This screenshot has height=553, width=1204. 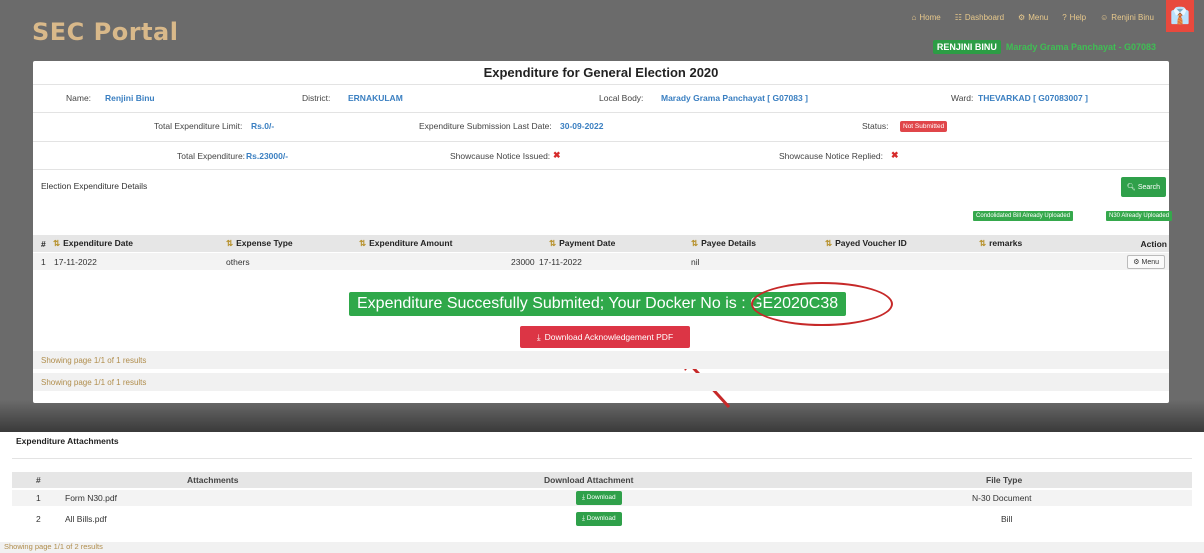 I want to click on help-icon: ?, so click(x=1064, y=17).